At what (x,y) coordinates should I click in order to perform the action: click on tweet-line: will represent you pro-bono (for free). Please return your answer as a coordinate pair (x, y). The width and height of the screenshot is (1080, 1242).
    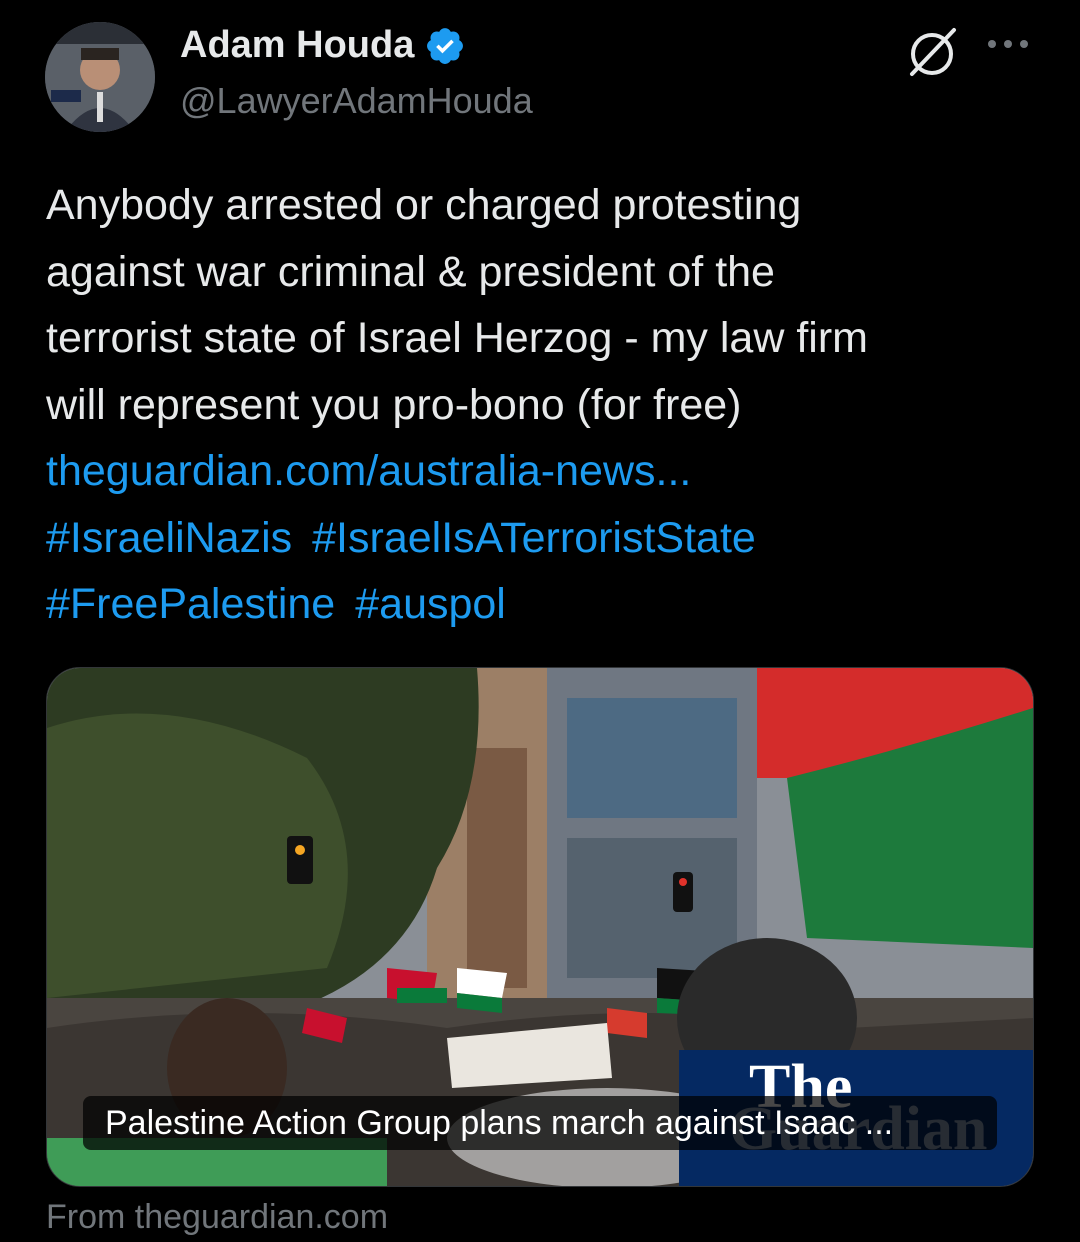
    Looking at the image, I should click on (394, 404).